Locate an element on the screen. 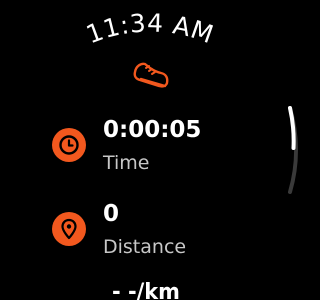  location-pin-icon is located at coordinates (69, 229).